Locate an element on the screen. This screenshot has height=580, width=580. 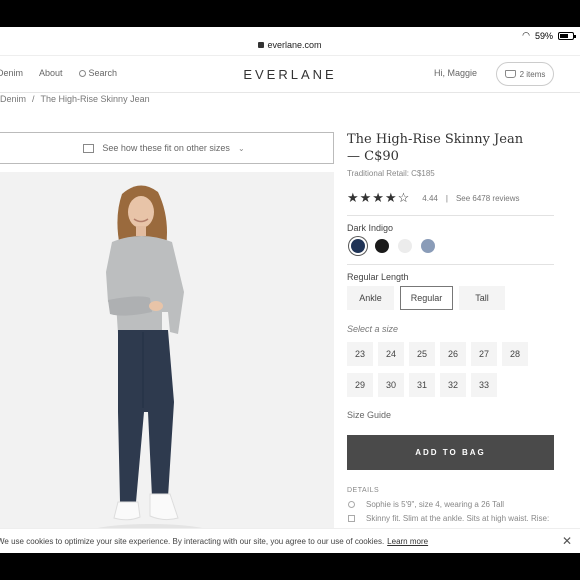
cart-button: 2 items is located at coordinates (525, 74).